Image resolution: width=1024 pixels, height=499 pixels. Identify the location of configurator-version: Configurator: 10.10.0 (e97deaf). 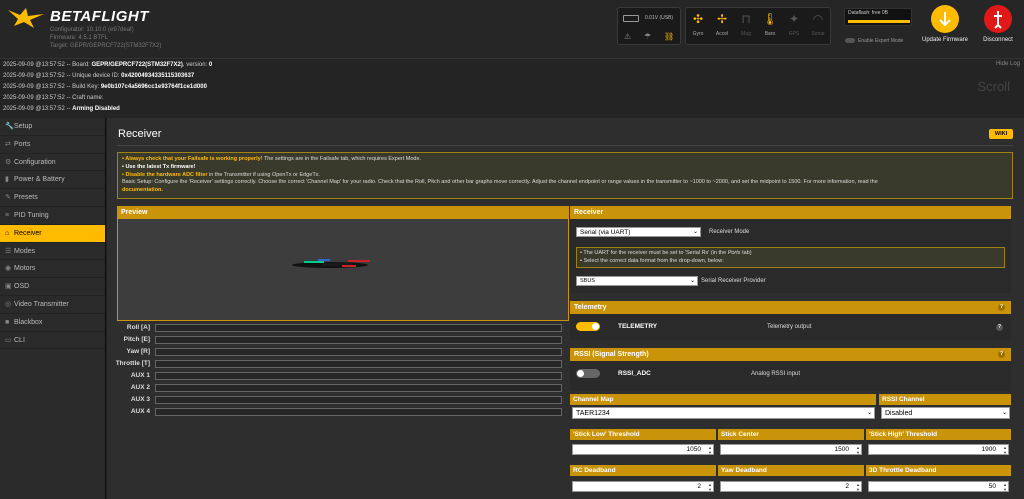
(92, 30).